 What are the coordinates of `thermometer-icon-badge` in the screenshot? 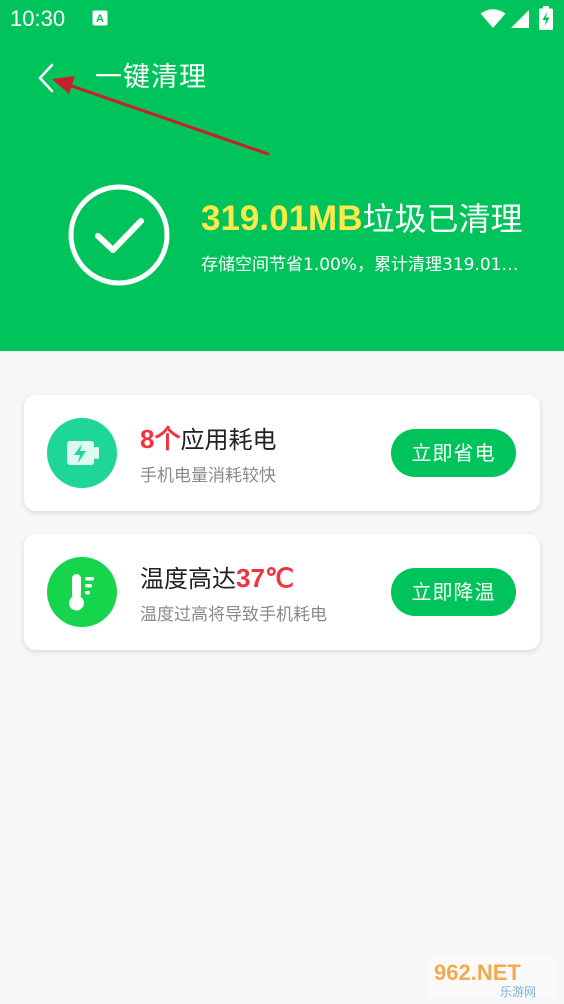 It's located at (82, 592).